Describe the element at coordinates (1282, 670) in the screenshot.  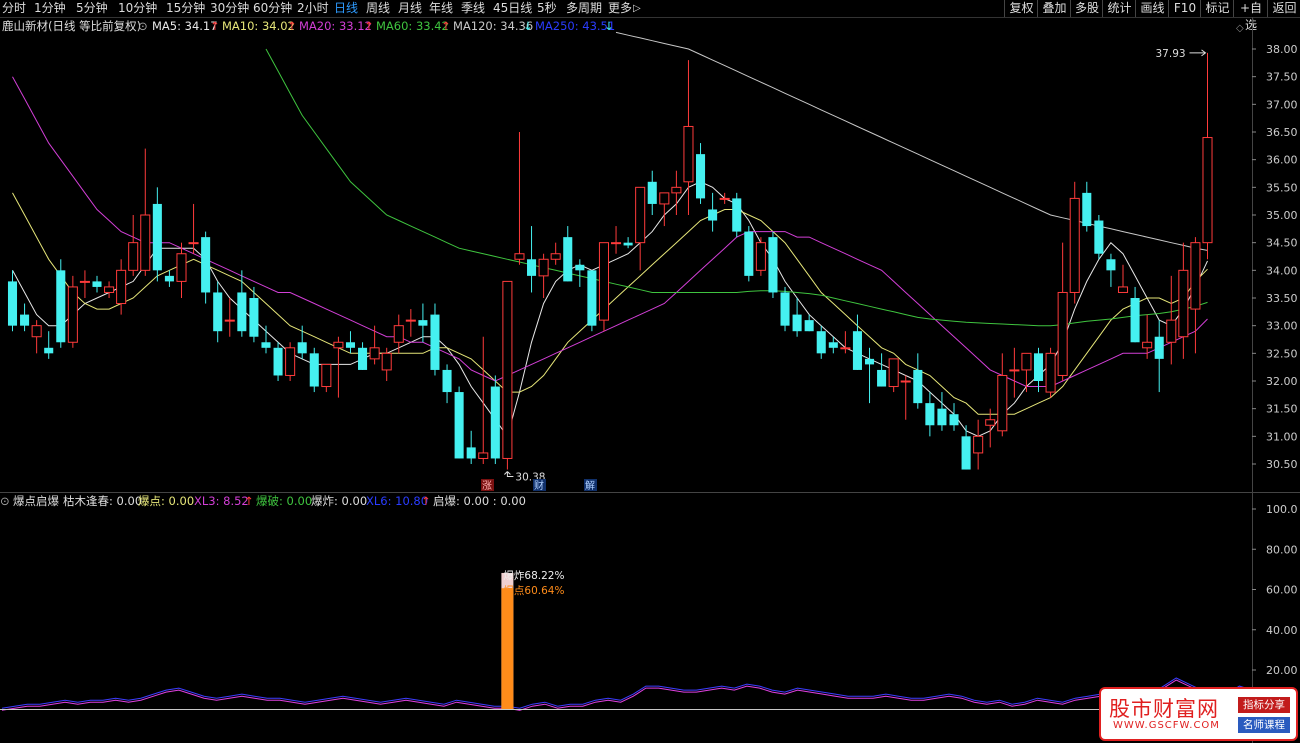
I see `indicator-tick-label: 20.00` at that location.